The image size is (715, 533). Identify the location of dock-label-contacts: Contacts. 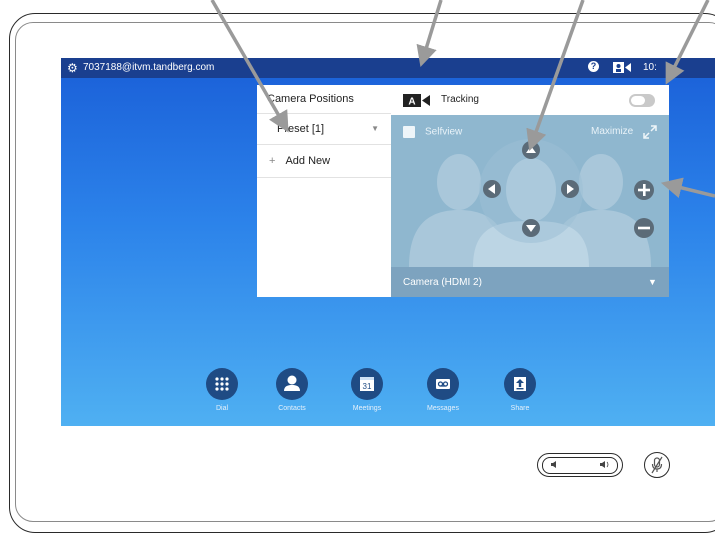
(292, 408).